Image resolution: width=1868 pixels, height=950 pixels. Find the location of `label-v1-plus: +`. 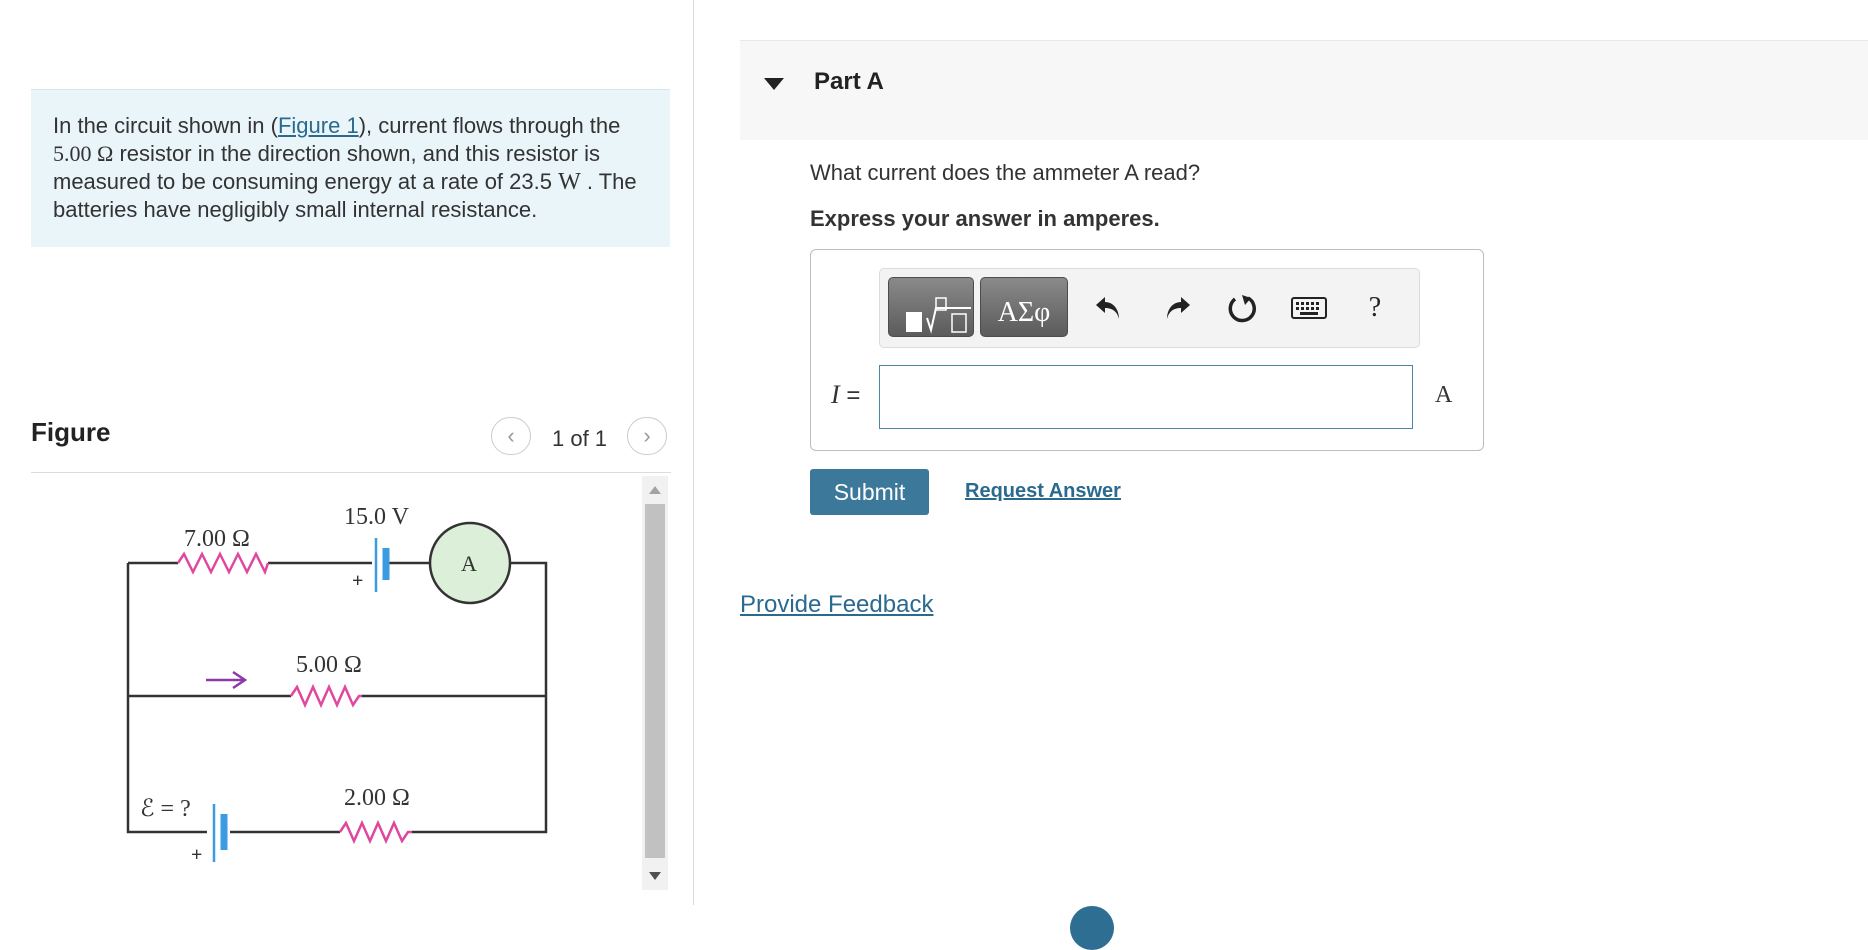

label-v1-plus: + is located at coordinates (357, 581).